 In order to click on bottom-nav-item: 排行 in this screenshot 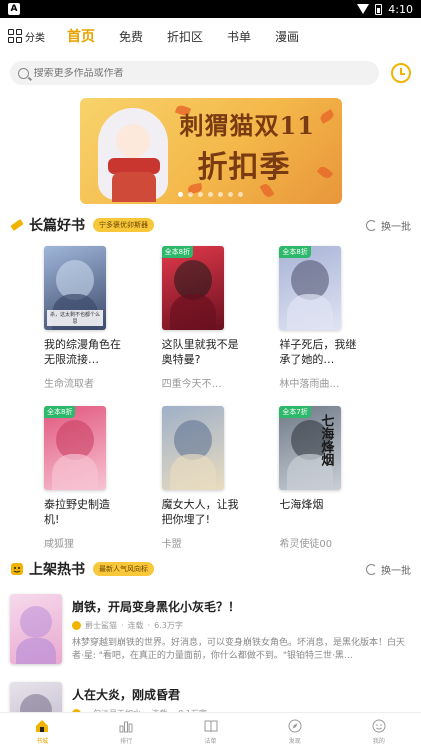, I will do `click(126, 731)`.